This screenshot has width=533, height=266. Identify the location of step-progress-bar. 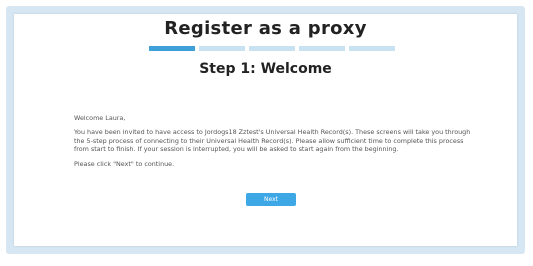
(272, 48).